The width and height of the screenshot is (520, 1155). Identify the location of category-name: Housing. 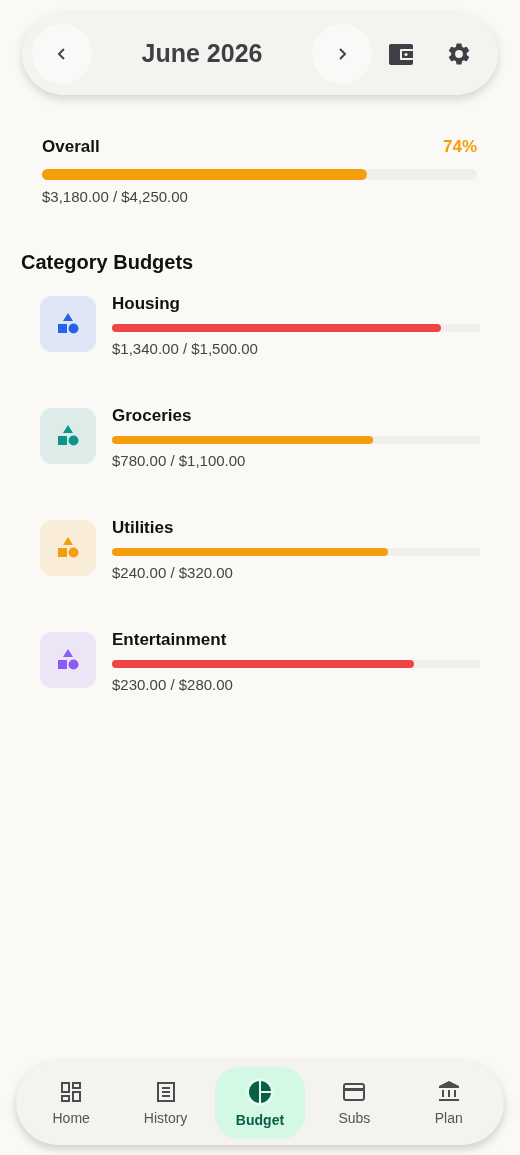
(146, 304).